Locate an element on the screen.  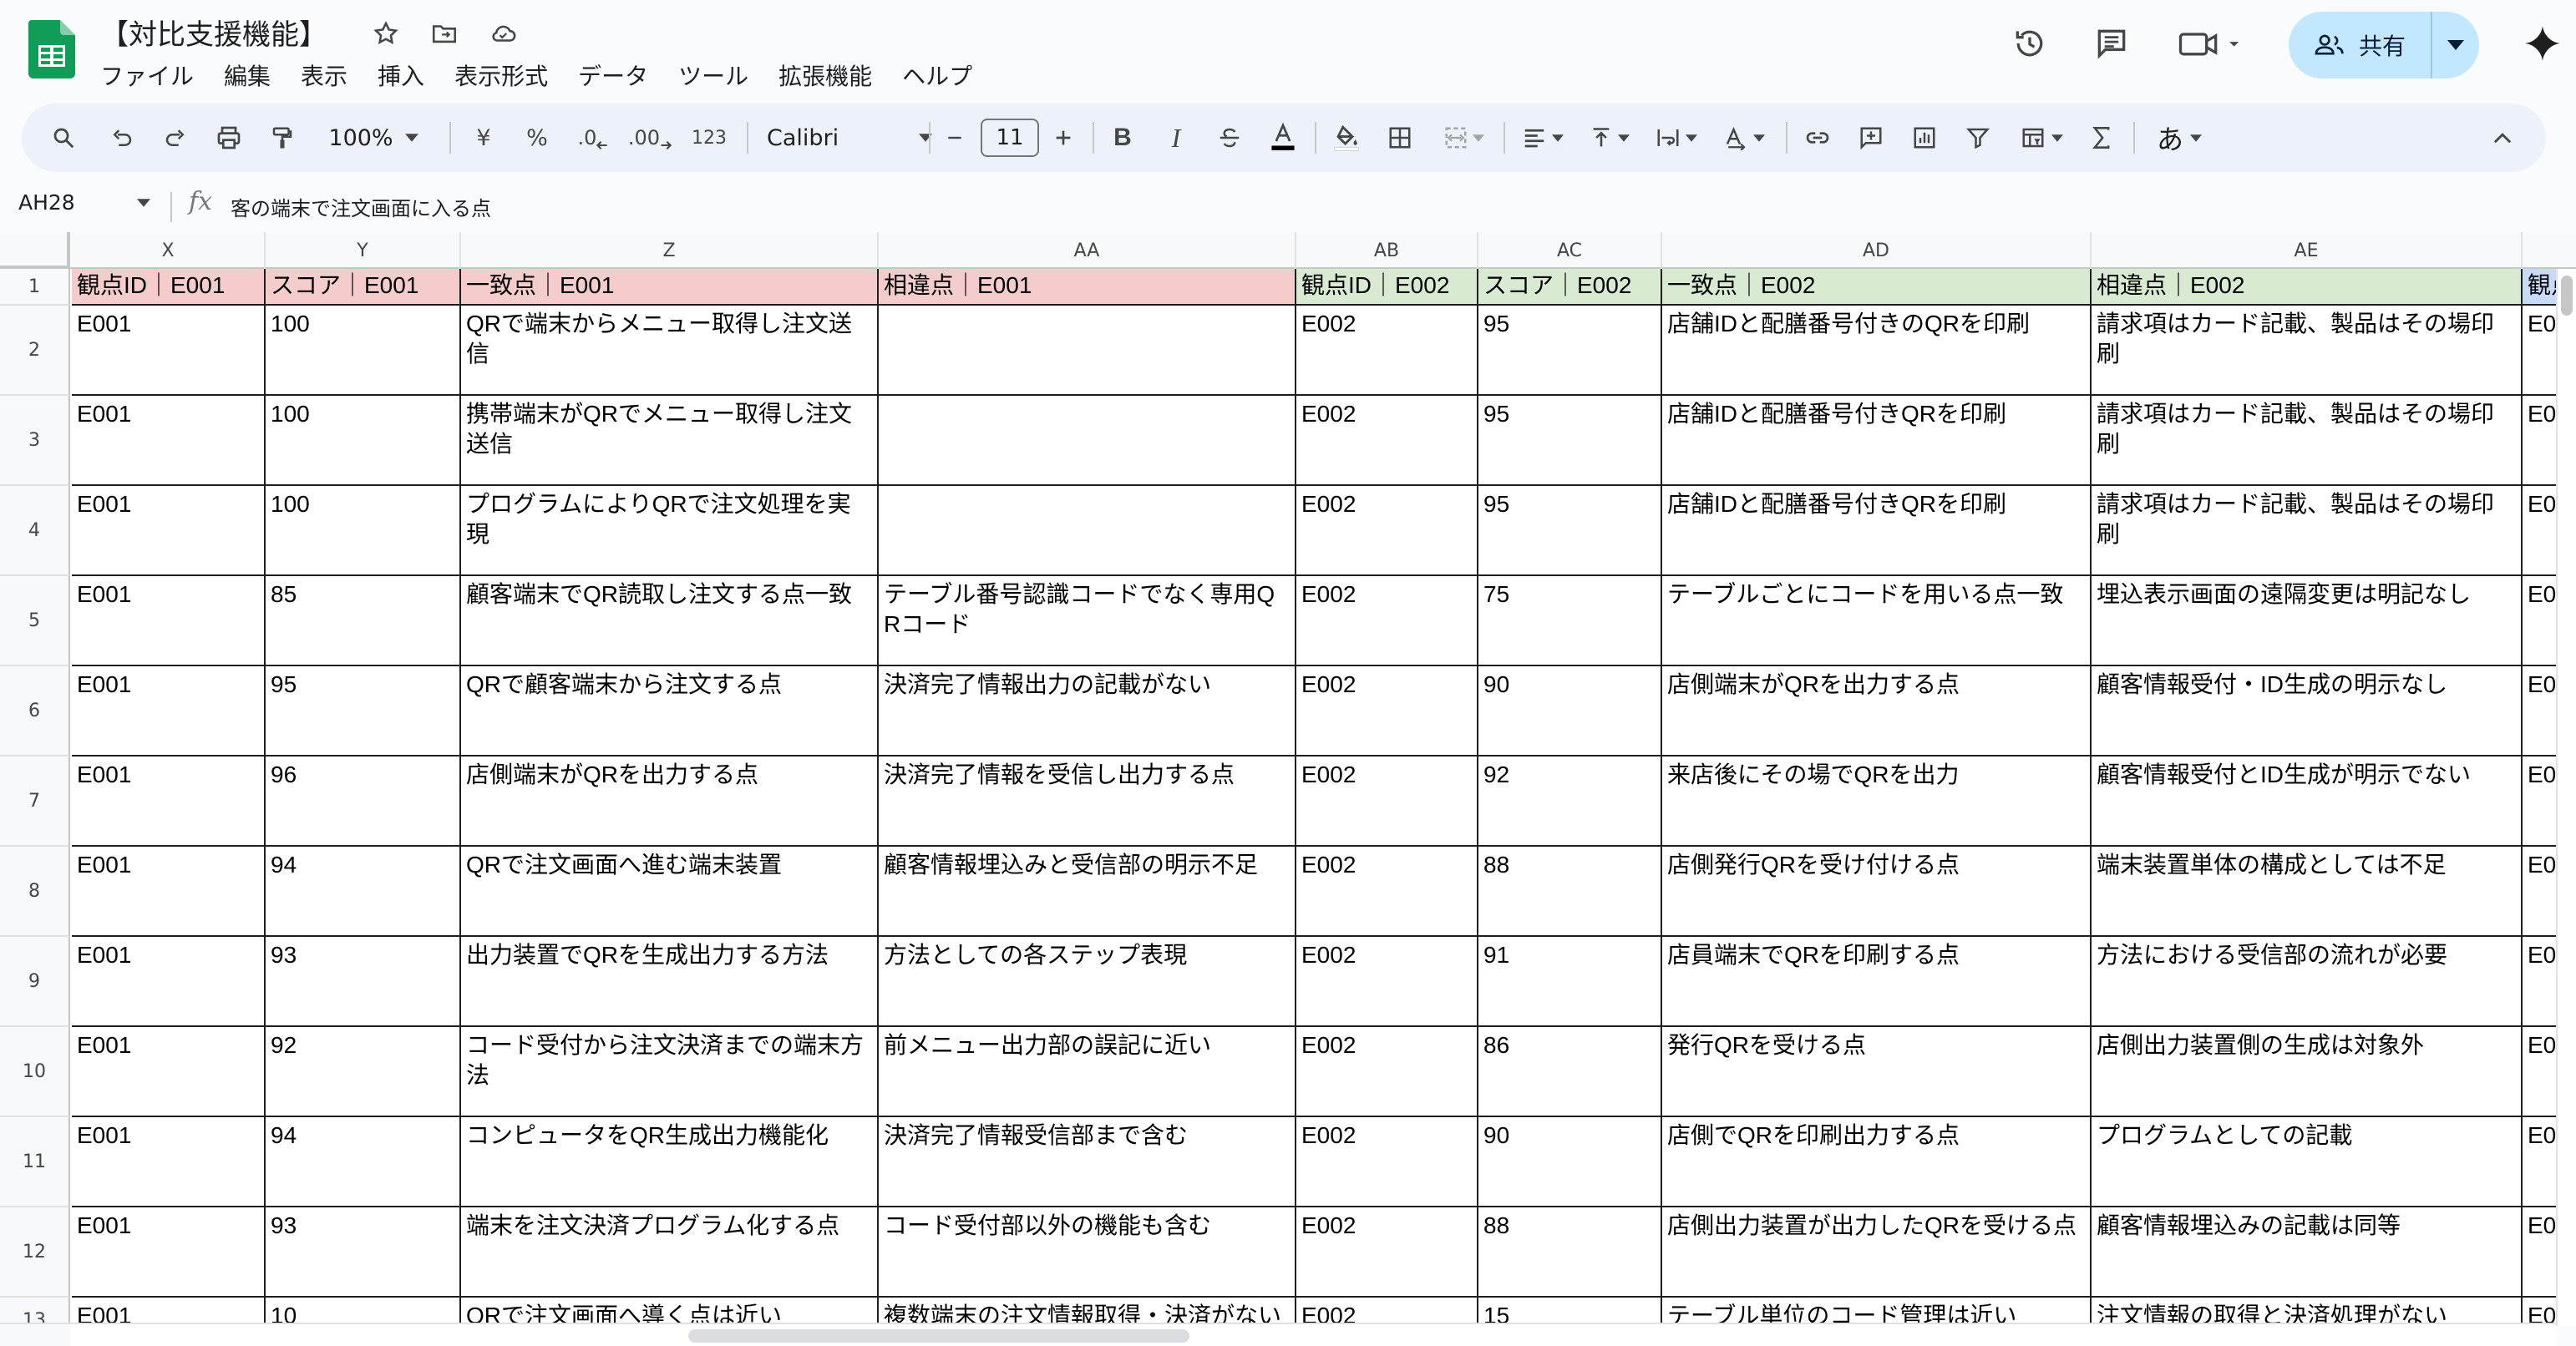
row-header: 5 is located at coordinates (35, 621).